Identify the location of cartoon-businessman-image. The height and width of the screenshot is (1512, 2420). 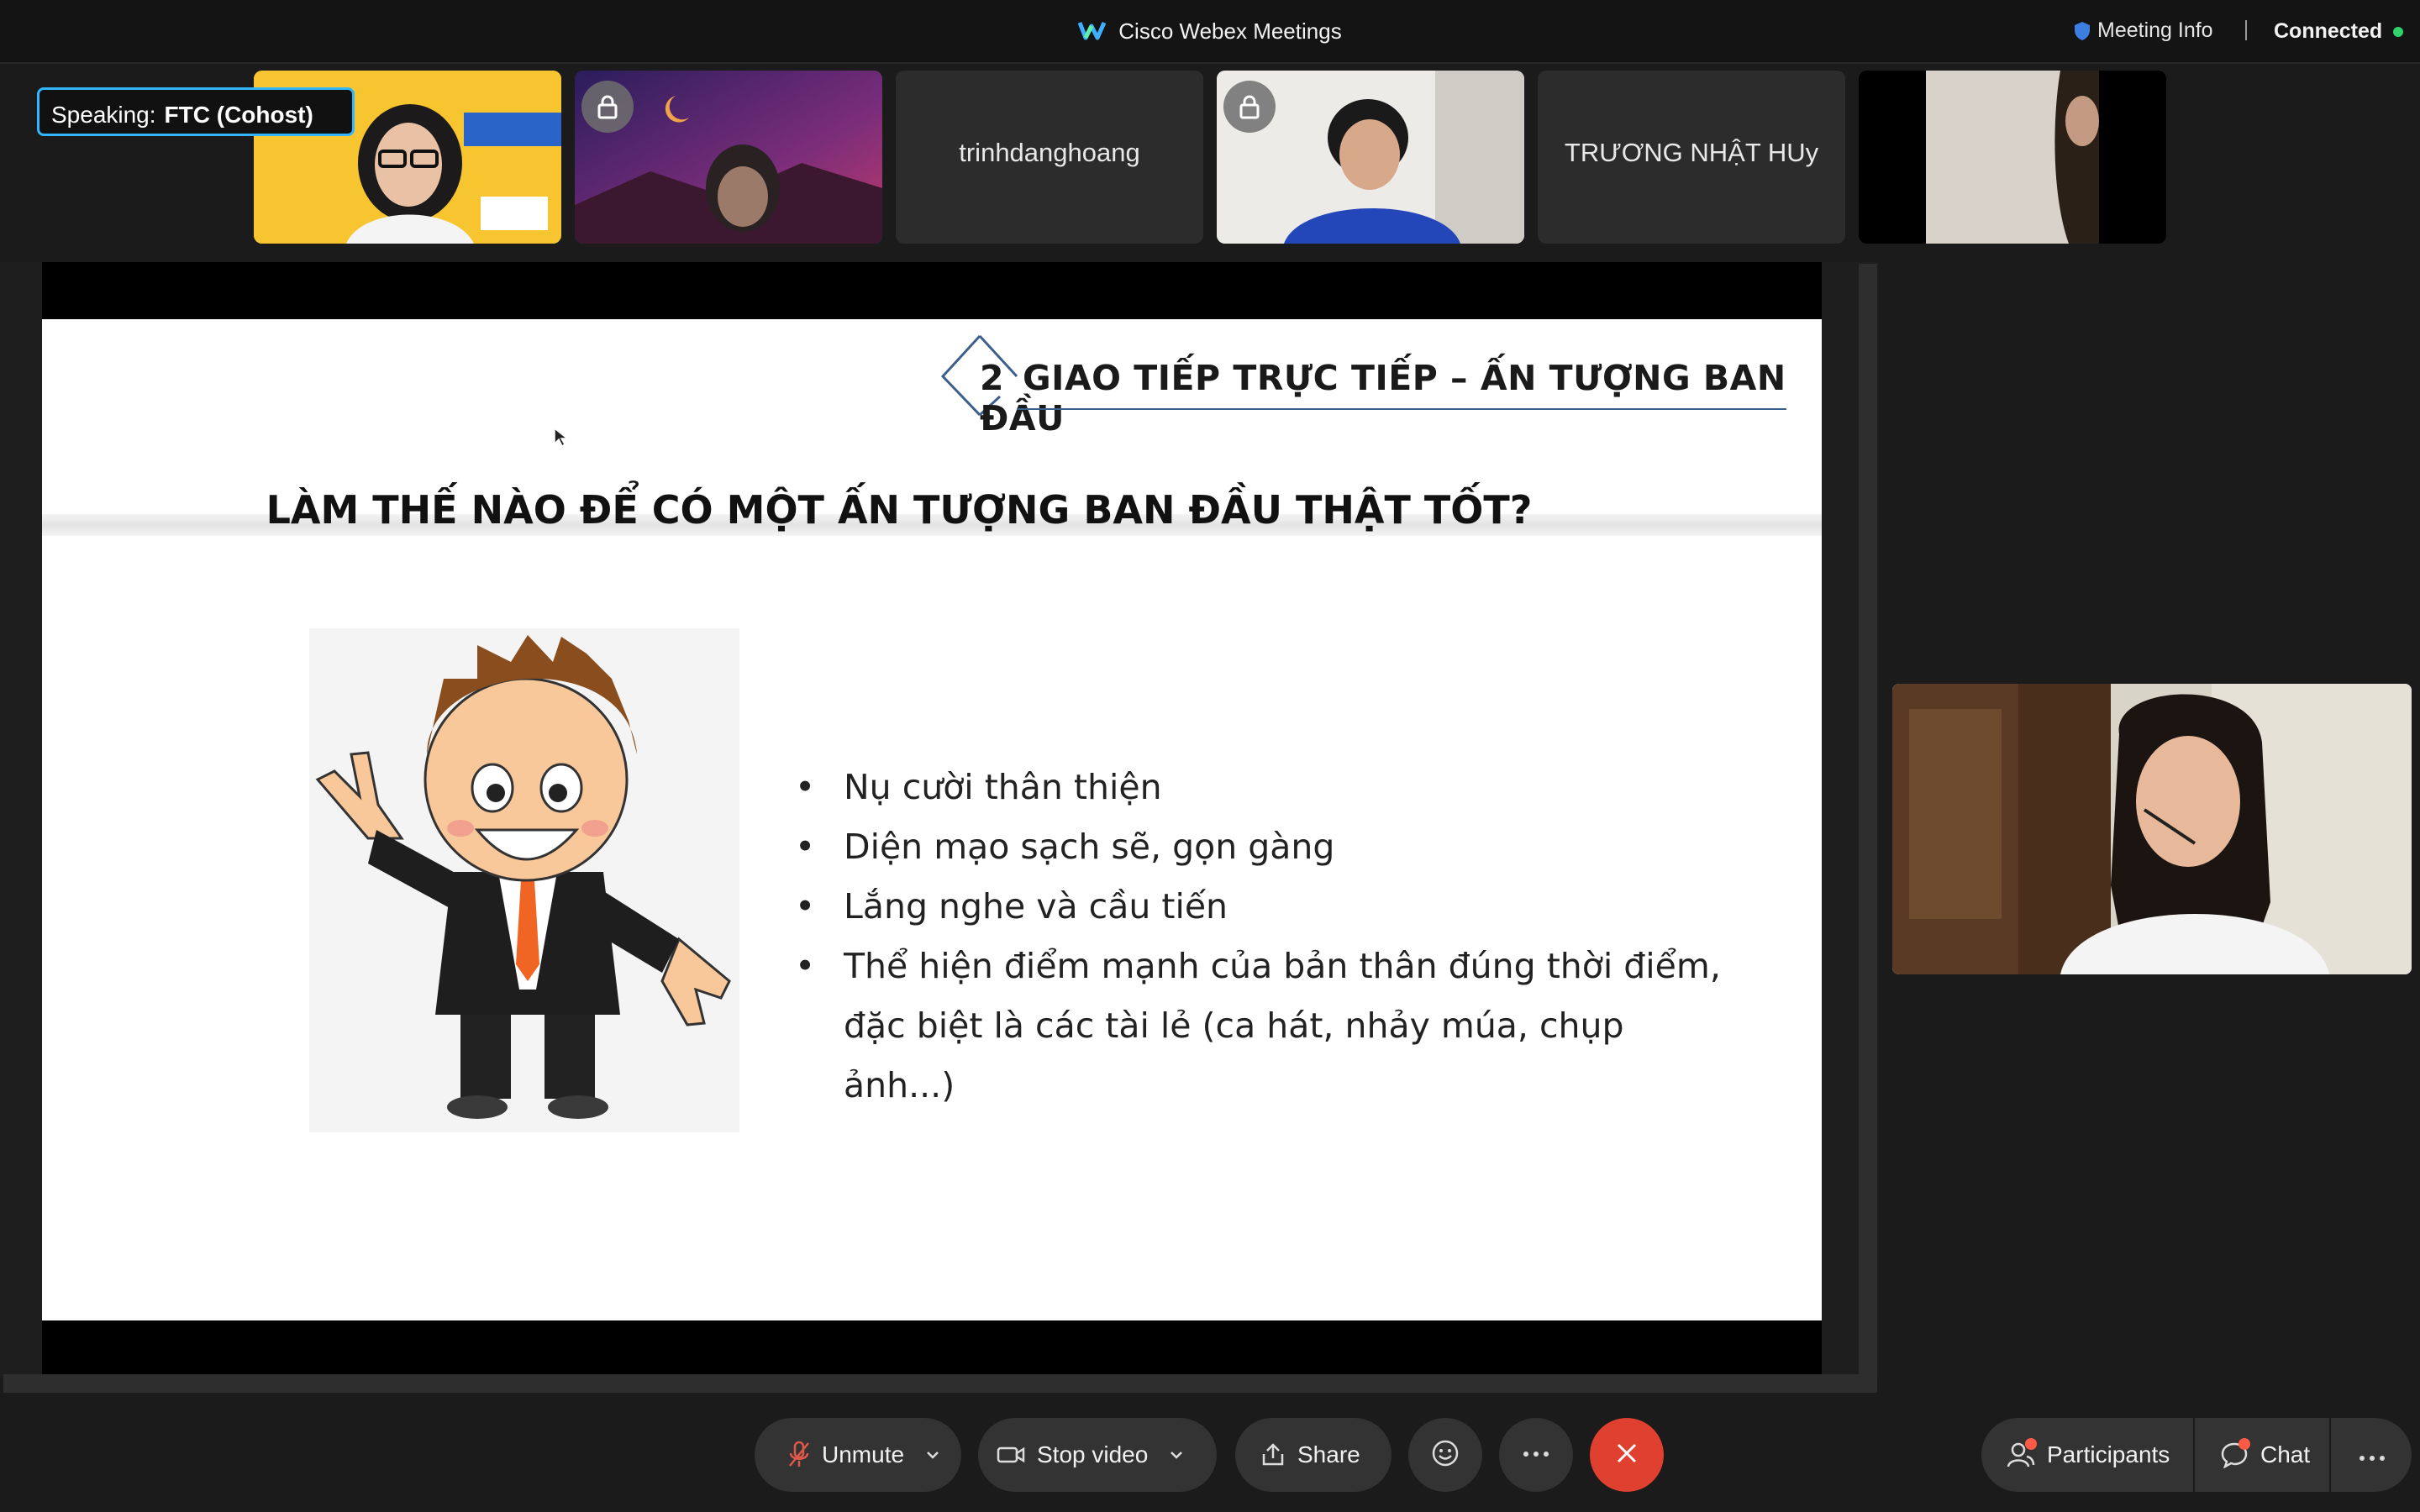
(524, 880).